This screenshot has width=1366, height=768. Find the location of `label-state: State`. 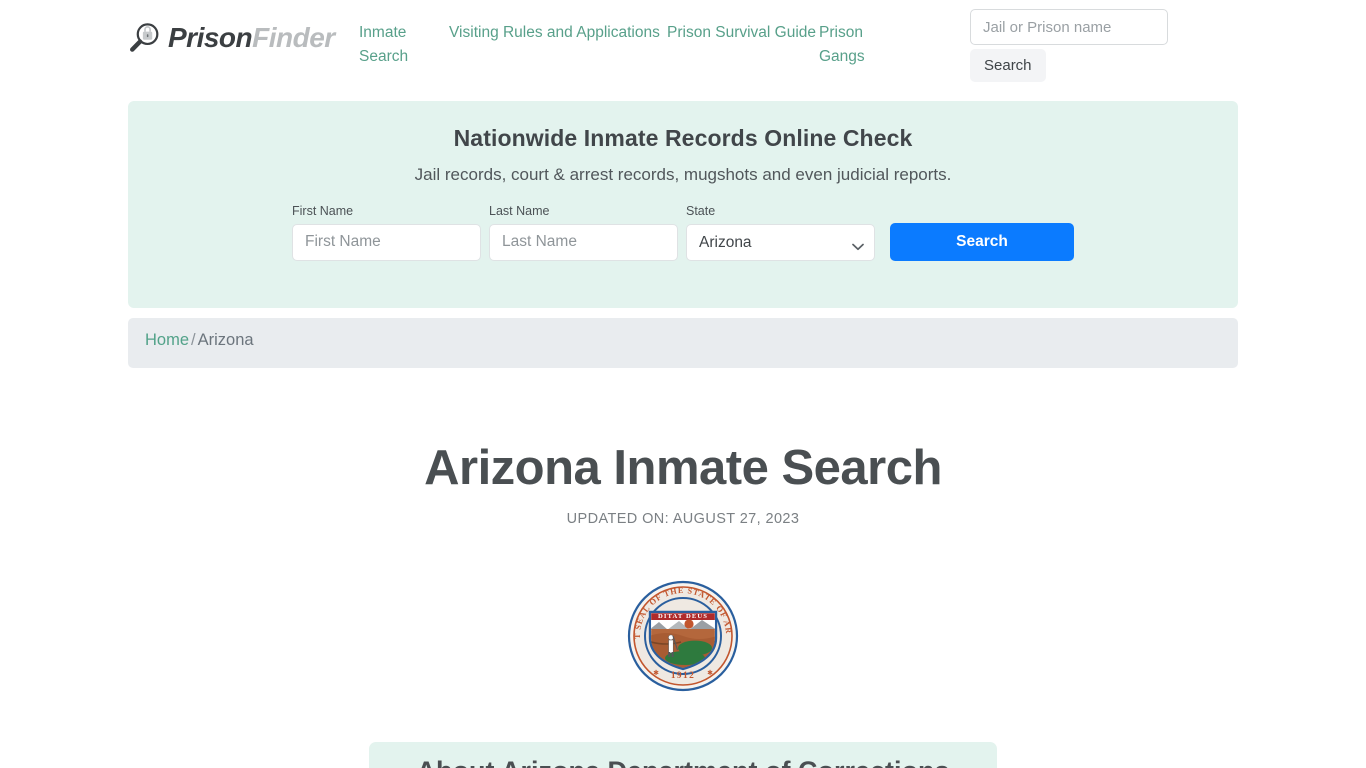

label-state: State is located at coordinates (701, 211).